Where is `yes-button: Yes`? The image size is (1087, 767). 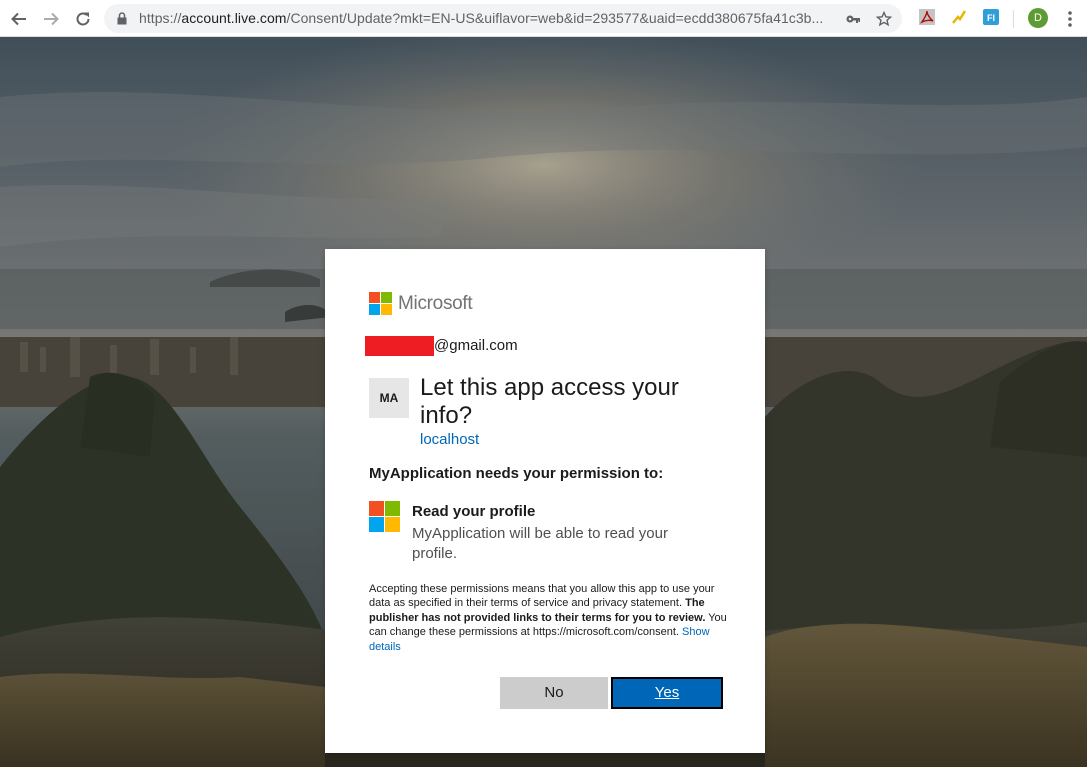
yes-button: Yes is located at coordinates (667, 693).